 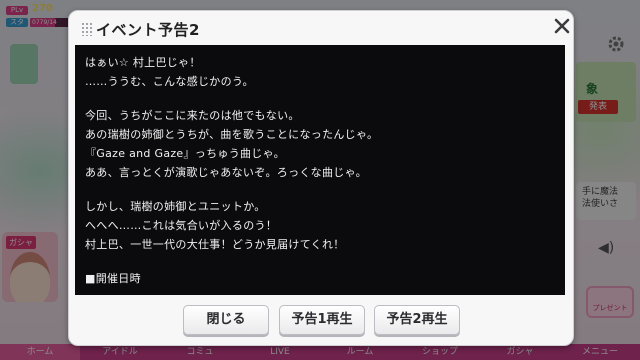 What do you see at coordinates (226, 320) in the screenshot?
I see `close-button: 閉じる` at bounding box center [226, 320].